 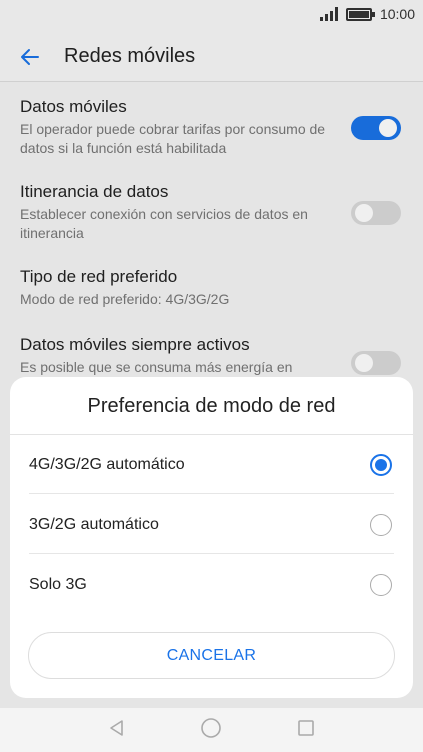 What do you see at coordinates (211, 584) in the screenshot?
I see `option-3g-only: Solo 3G` at bounding box center [211, 584].